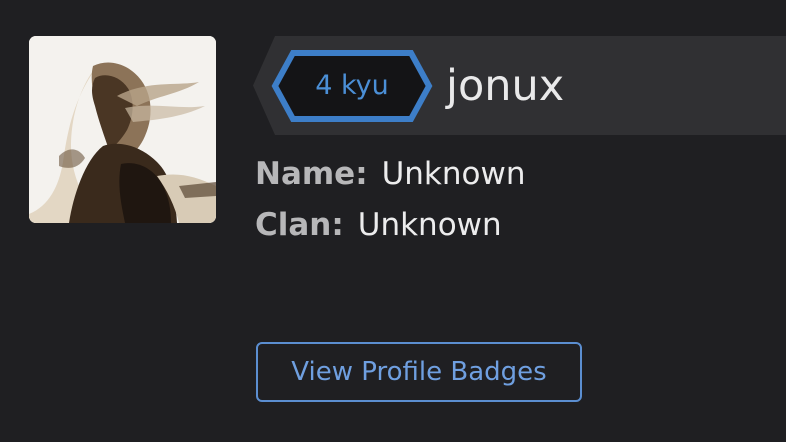 This screenshot has width=786, height=442. Describe the element at coordinates (299, 225) in the screenshot. I see `clan-label: Clan:` at that location.